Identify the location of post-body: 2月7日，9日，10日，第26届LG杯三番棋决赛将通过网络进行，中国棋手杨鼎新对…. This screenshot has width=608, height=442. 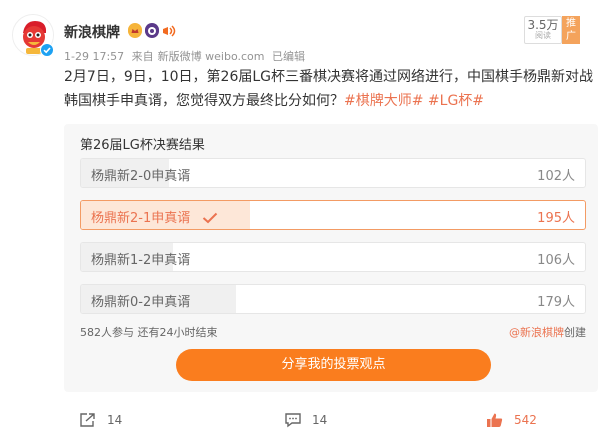
(328, 89).